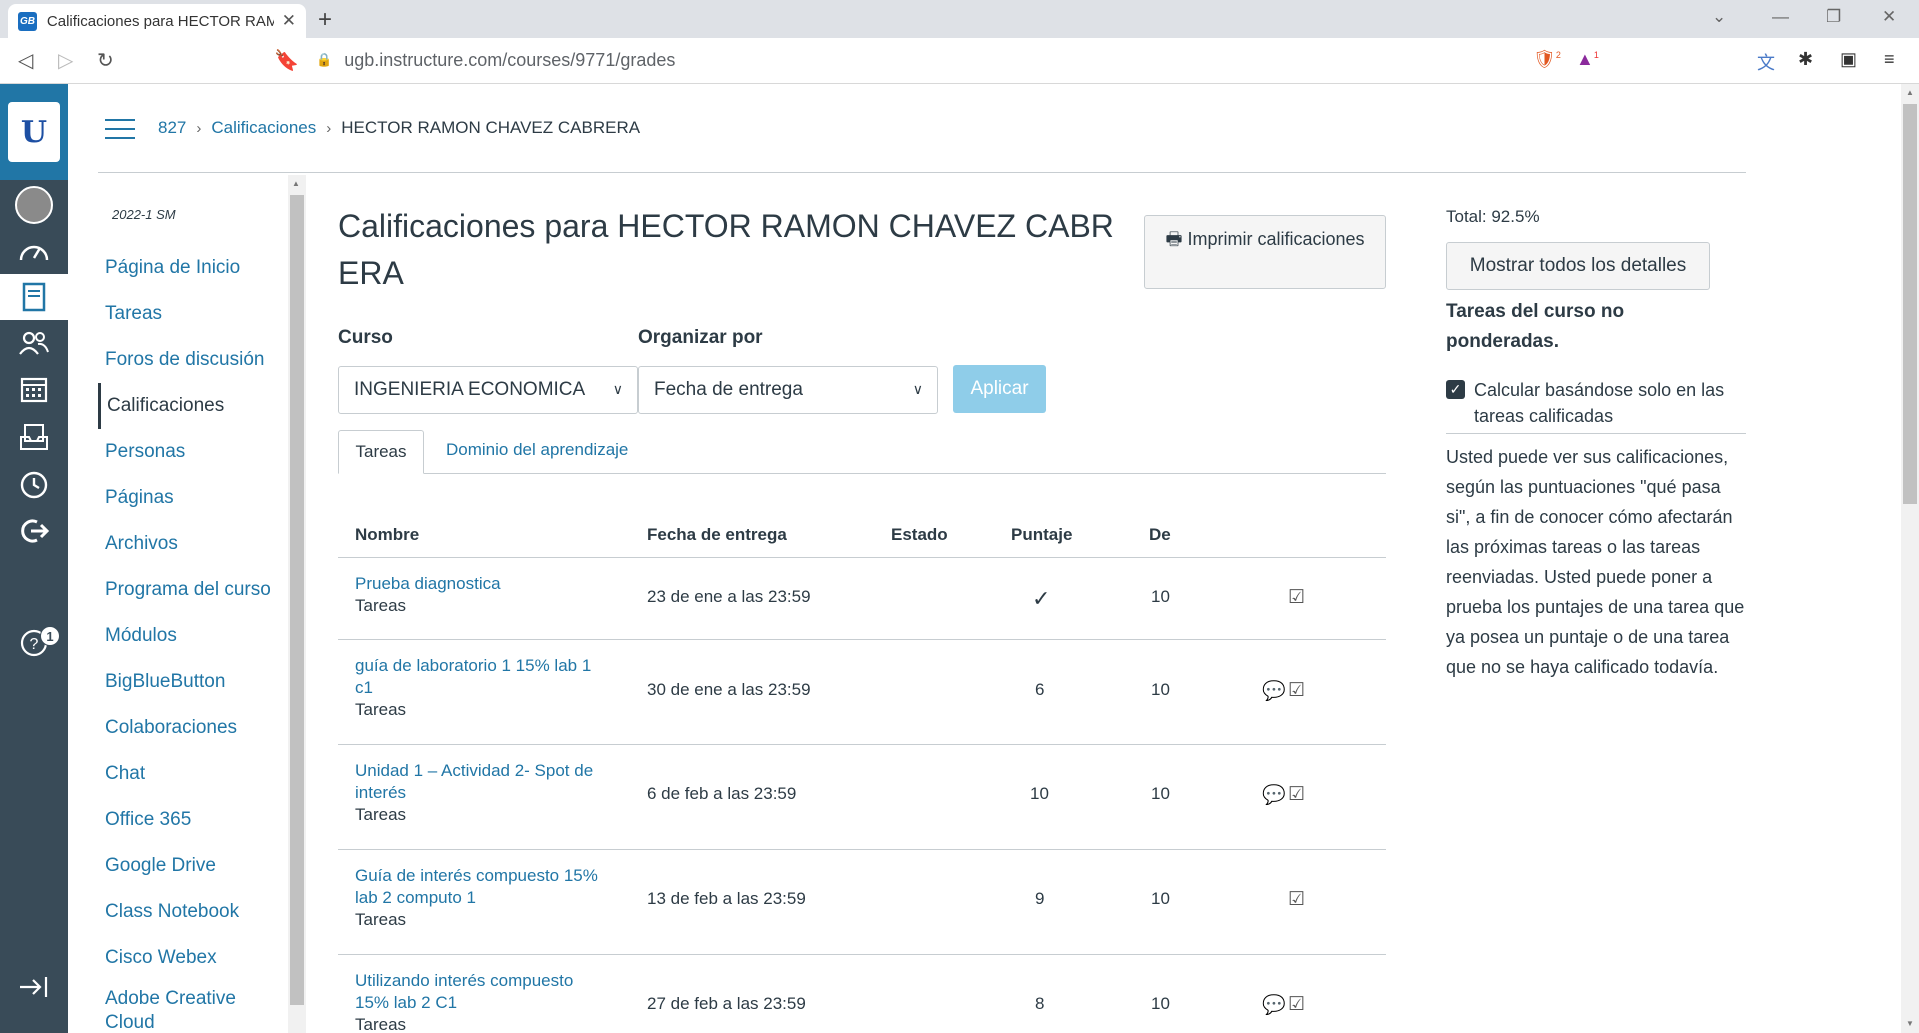 The image size is (1919, 1033). Describe the element at coordinates (183, 1007) in the screenshot. I see `course-nav-adobe: Adobe Creative Cloud` at that location.